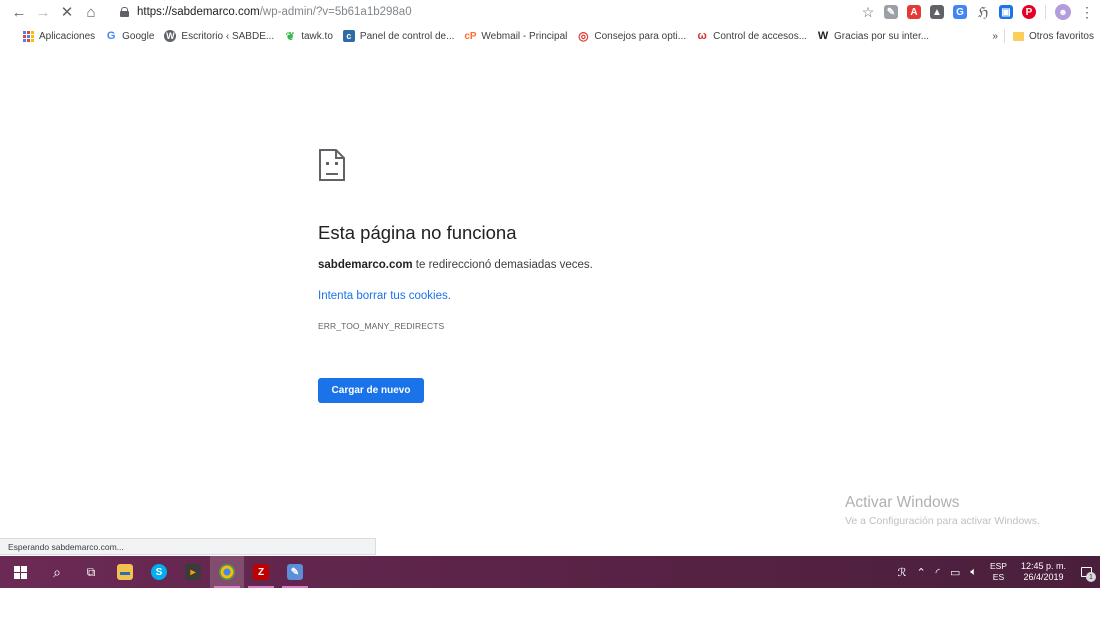 The height and width of the screenshot is (618, 1100). I want to click on url-path: /wp-admin/?v=5b61a1b298a0, so click(335, 12).